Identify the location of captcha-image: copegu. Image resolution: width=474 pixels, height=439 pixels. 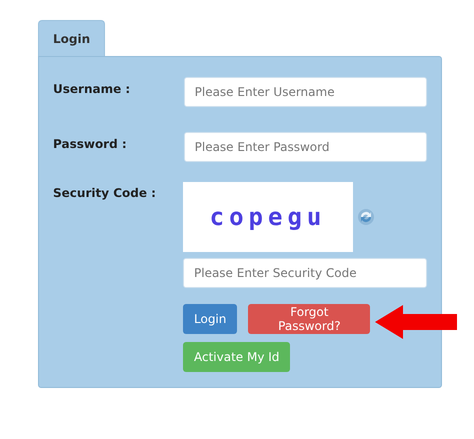
(268, 217).